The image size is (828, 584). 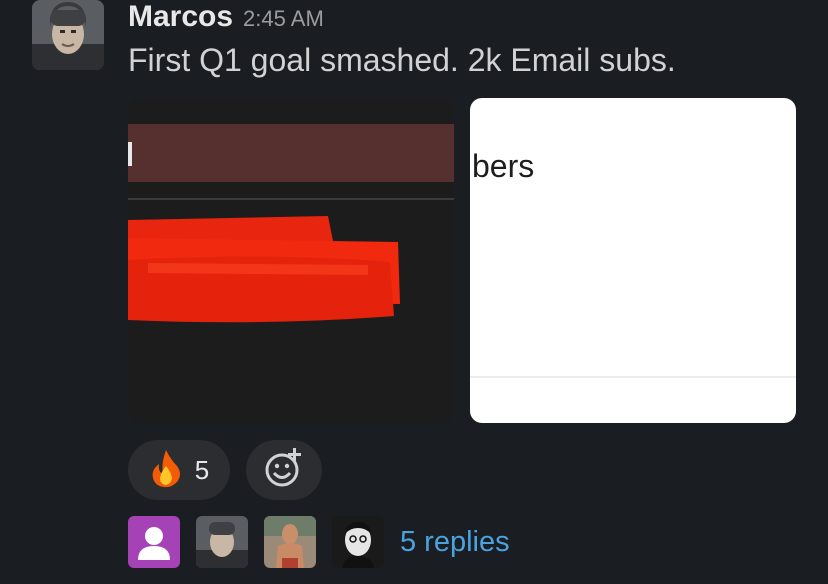 What do you see at coordinates (283, 19) in the screenshot?
I see `message-timestamp: 2:45 AM` at bounding box center [283, 19].